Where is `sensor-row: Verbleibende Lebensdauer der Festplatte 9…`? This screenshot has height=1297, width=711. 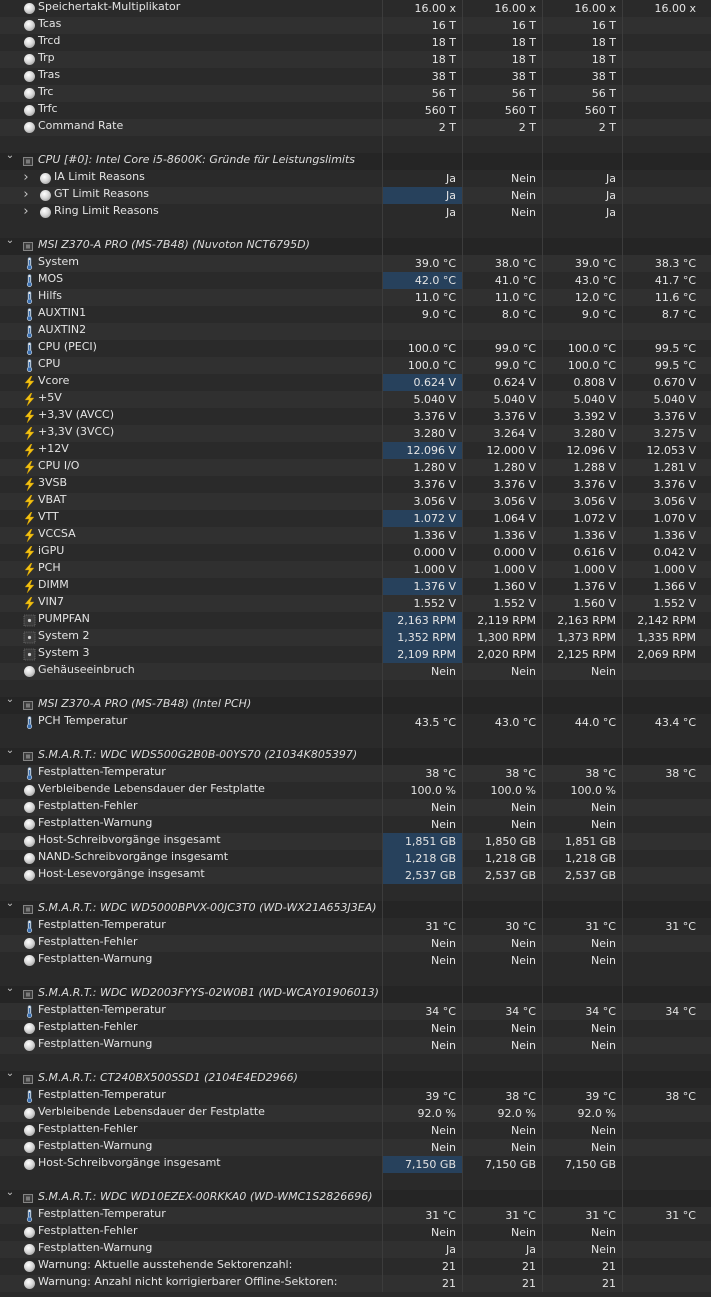 sensor-row: Verbleibende Lebensdauer der Festplatte 9… is located at coordinates (355, 1113).